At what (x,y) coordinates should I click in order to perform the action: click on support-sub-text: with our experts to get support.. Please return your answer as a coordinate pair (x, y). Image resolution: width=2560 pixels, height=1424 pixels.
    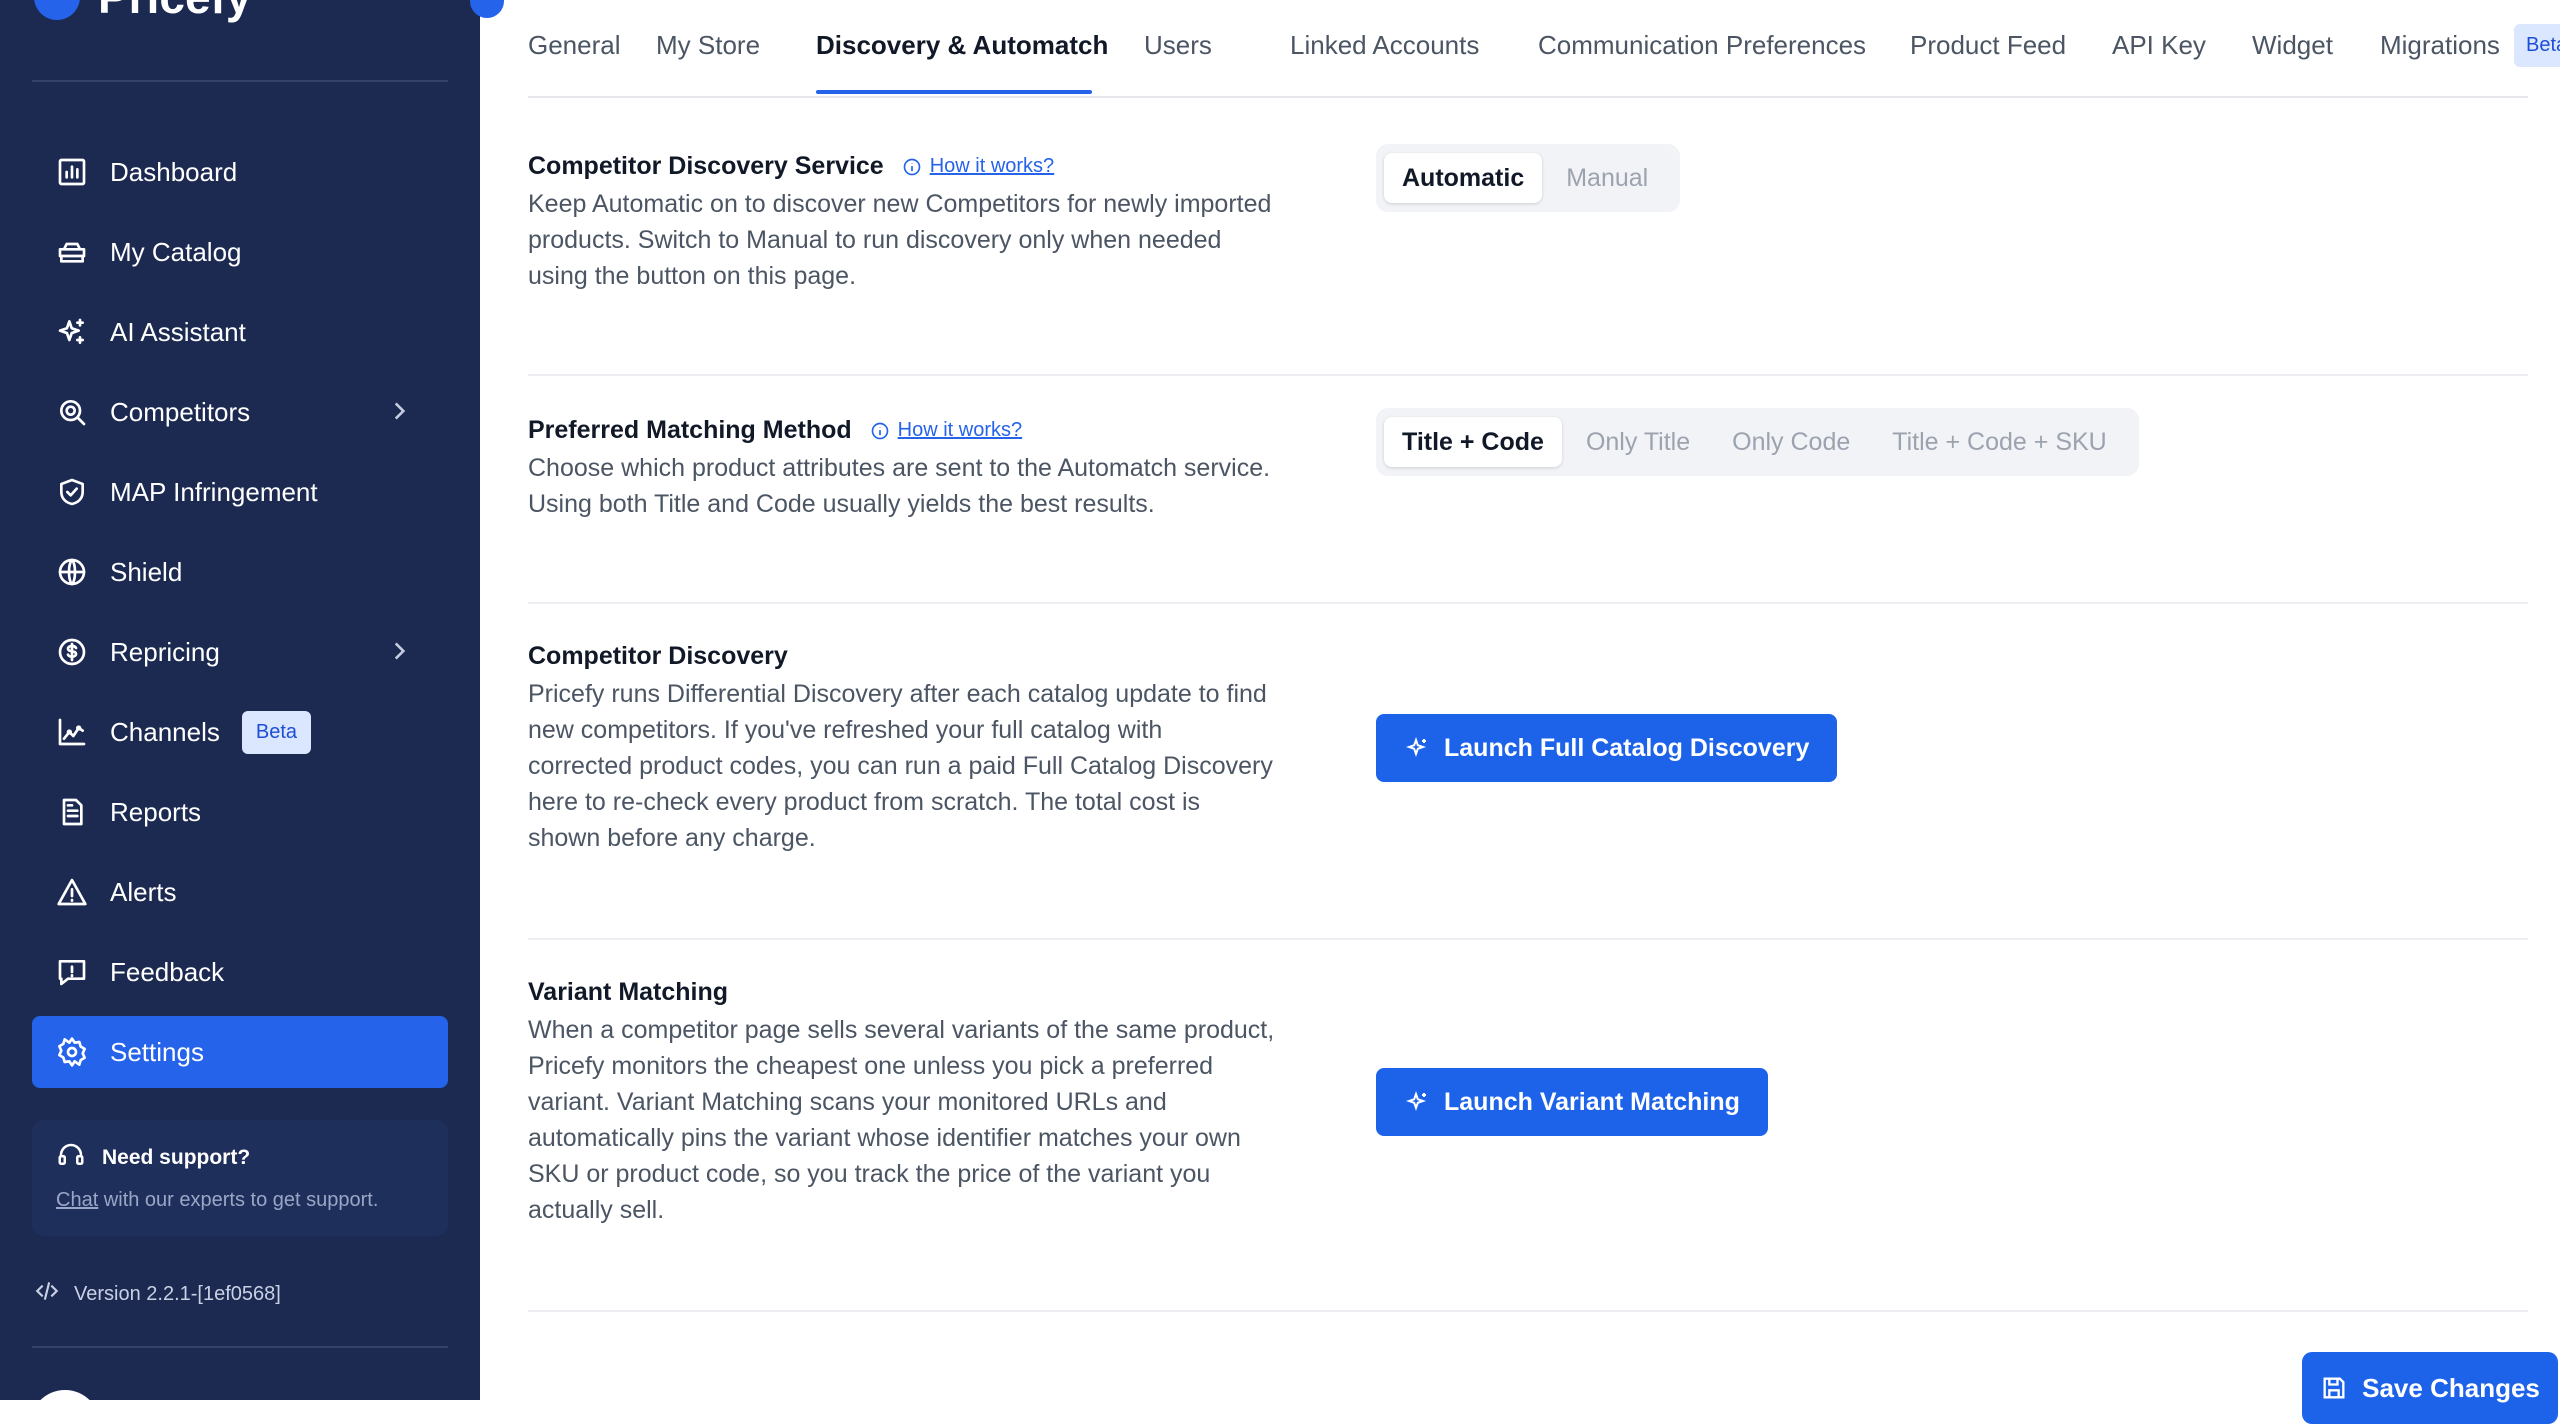
    Looking at the image, I should click on (238, 1200).